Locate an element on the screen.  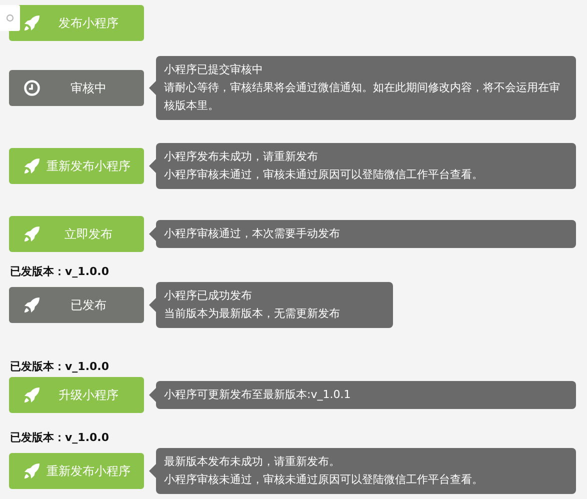
publish-button: 审核中 is located at coordinates (76, 88).